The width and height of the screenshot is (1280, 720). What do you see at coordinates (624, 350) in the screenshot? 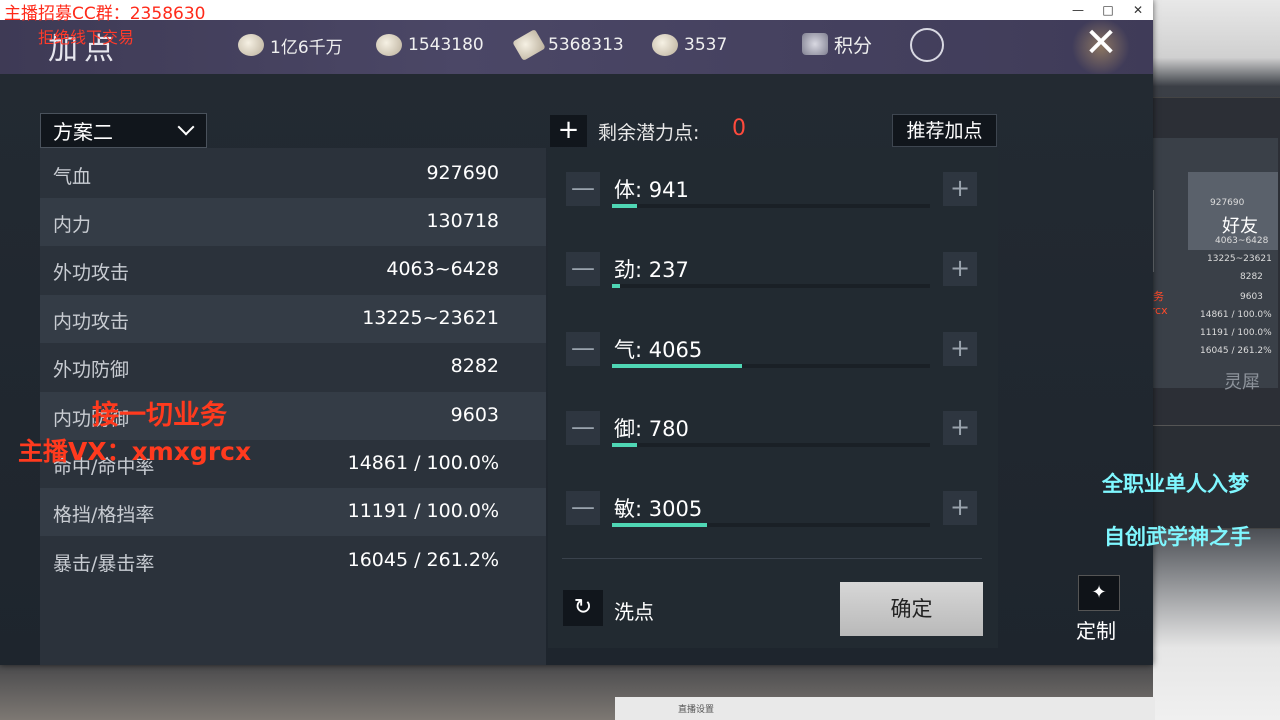
I see `attr-name: 气` at bounding box center [624, 350].